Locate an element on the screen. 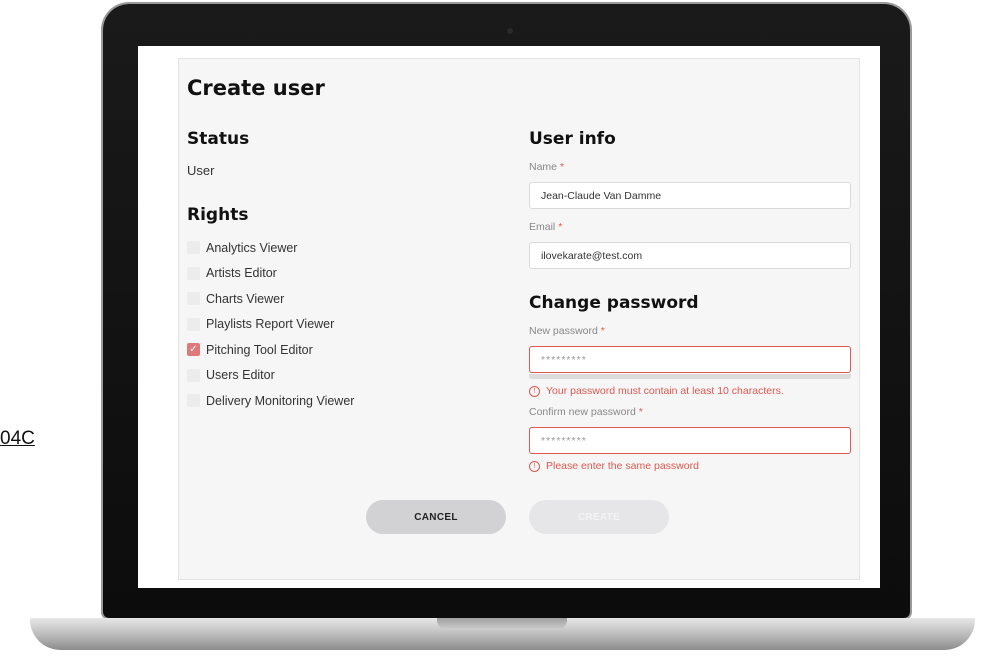 The height and width of the screenshot is (668, 1005). page-title: Create user is located at coordinates (256, 88).